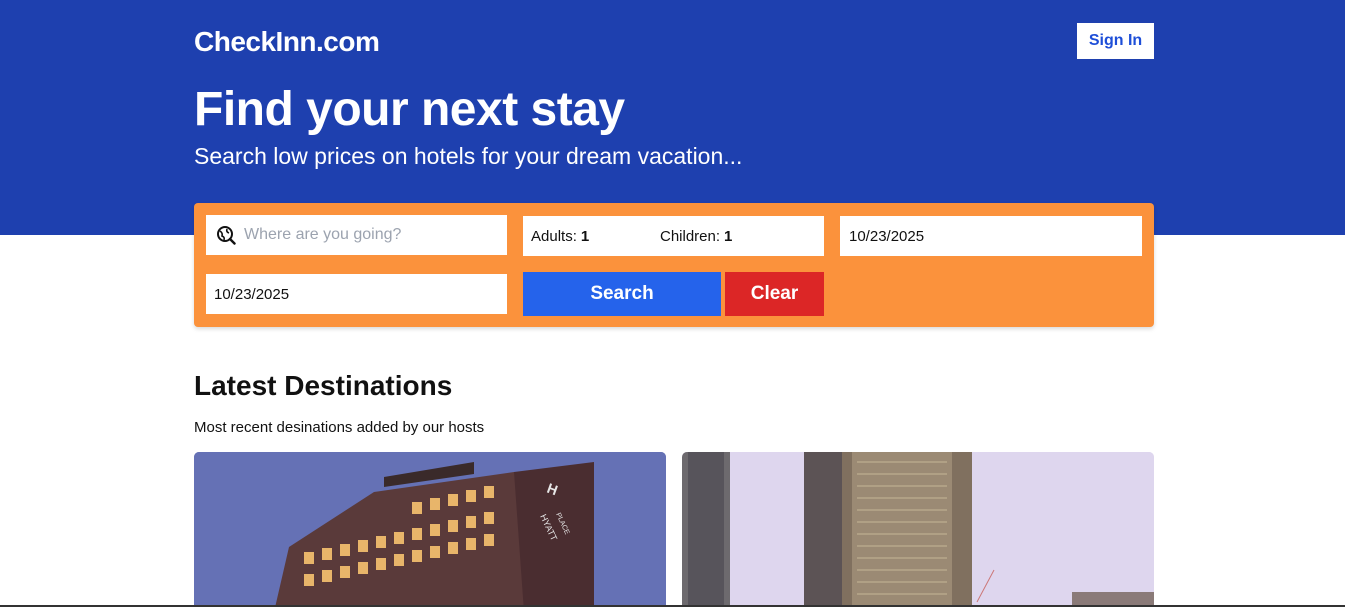  I want to click on search-button: Search, so click(622, 294).